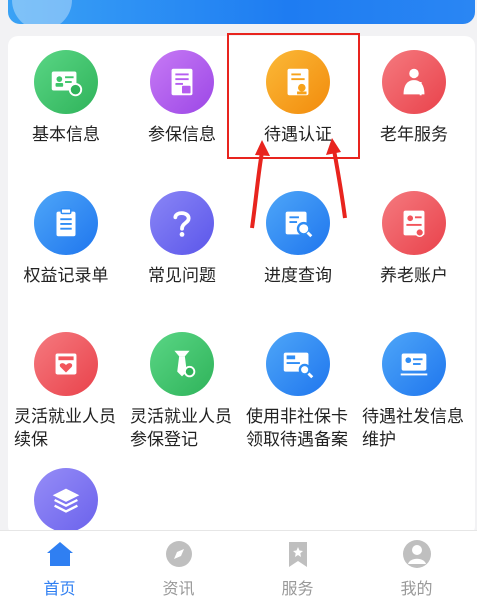 The width and height of the screenshot is (477, 601). Describe the element at coordinates (416, 588) in the screenshot. I see `tab-label: 我的` at that location.